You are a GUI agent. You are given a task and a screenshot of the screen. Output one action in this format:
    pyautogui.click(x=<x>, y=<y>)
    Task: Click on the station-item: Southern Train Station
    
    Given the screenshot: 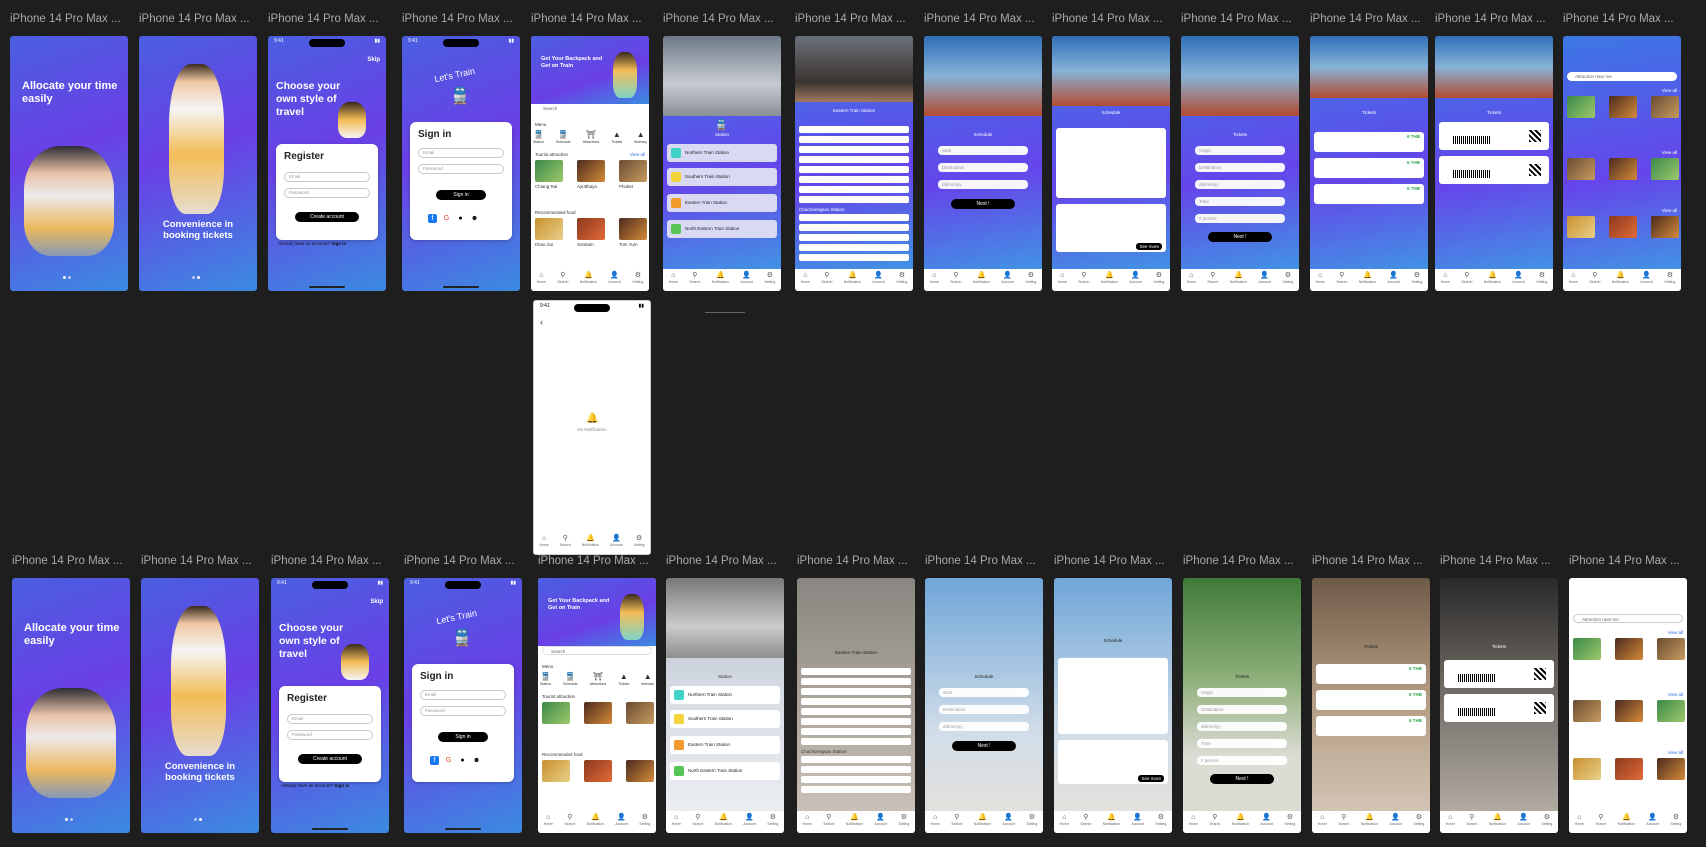 What is the action you would take?
    pyautogui.click(x=725, y=719)
    